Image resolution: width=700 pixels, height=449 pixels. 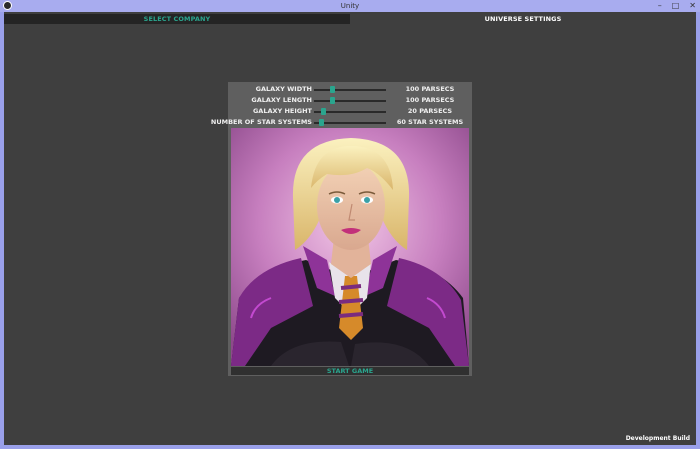 I want to click on star-systems-slider, so click(x=350, y=122).